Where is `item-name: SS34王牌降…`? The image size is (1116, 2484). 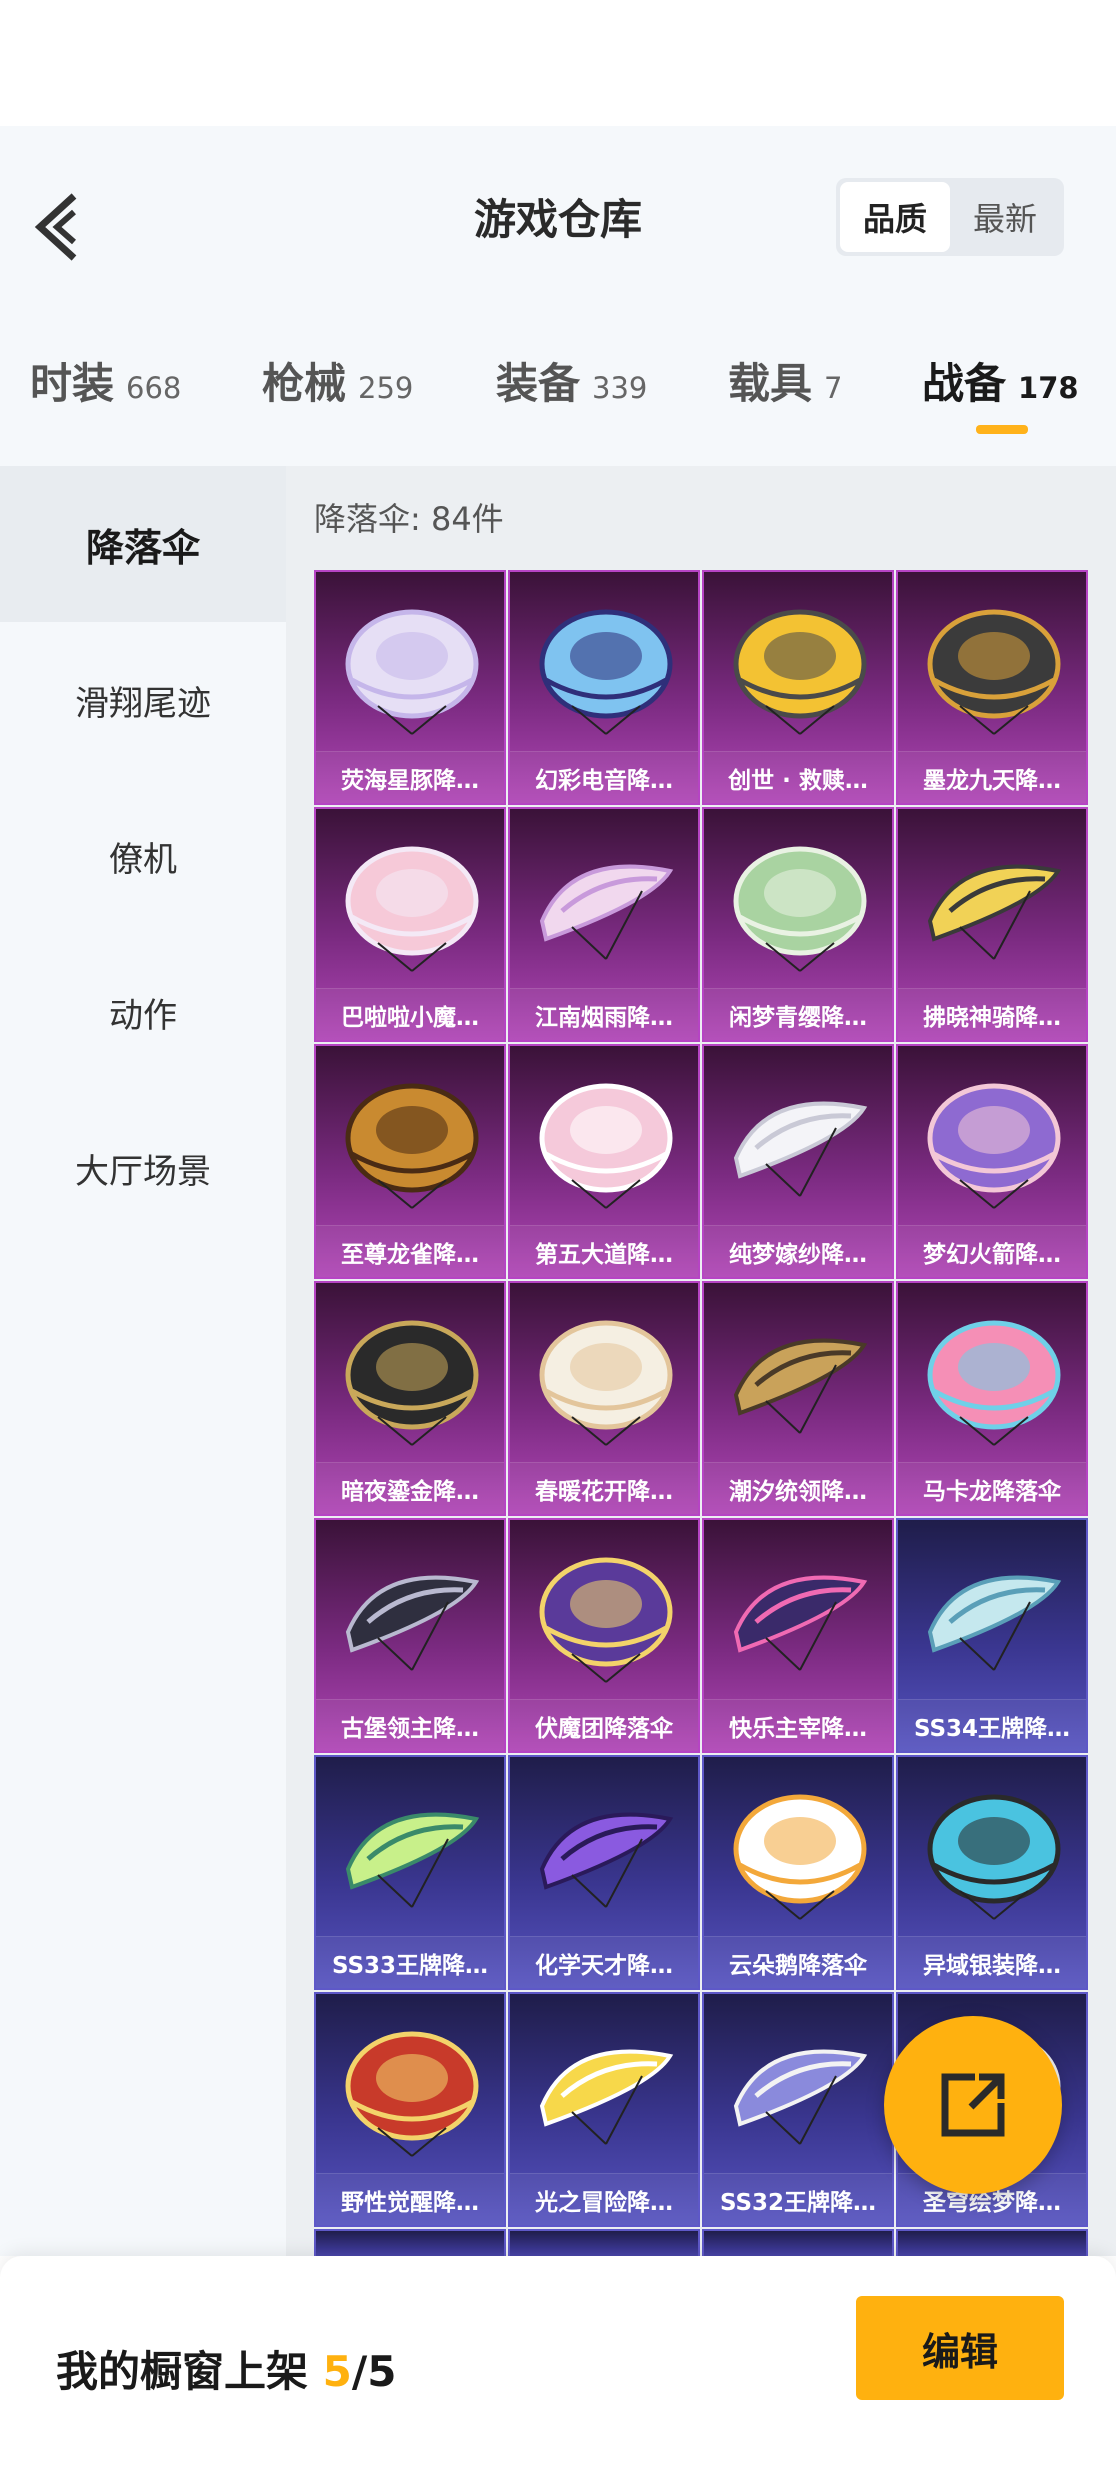 item-name: SS34王牌降… is located at coordinates (992, 1725).